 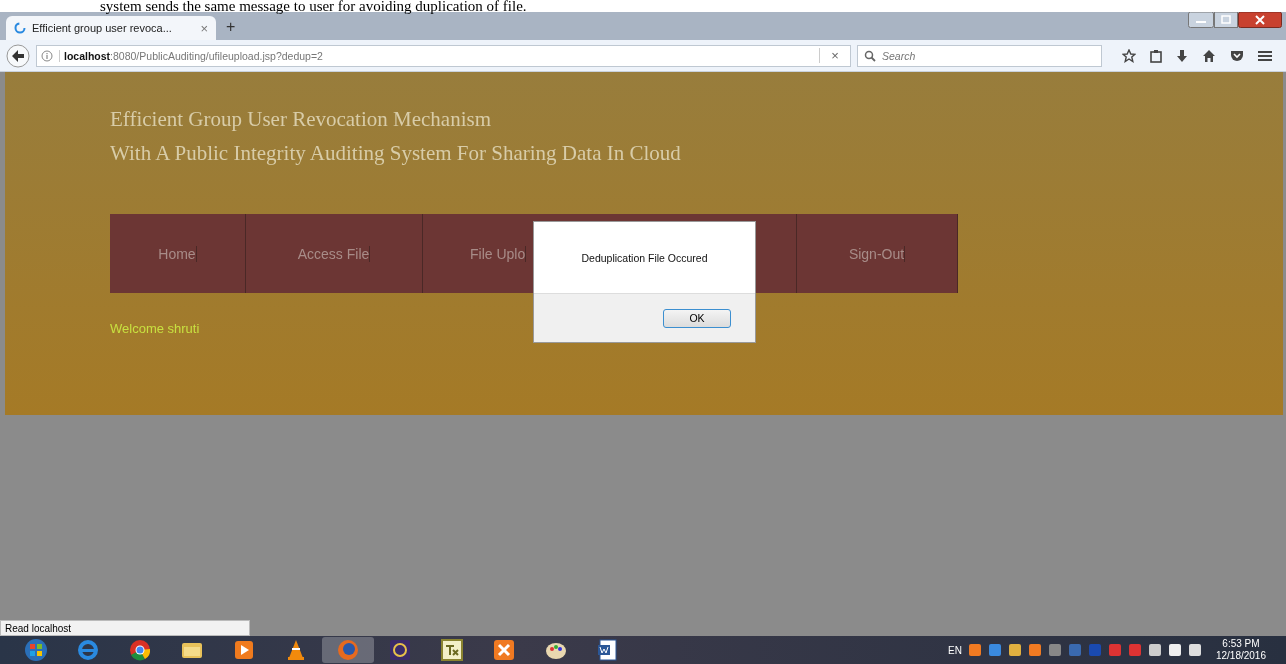 I want to click on info-icon, so click(x=47, y=55).